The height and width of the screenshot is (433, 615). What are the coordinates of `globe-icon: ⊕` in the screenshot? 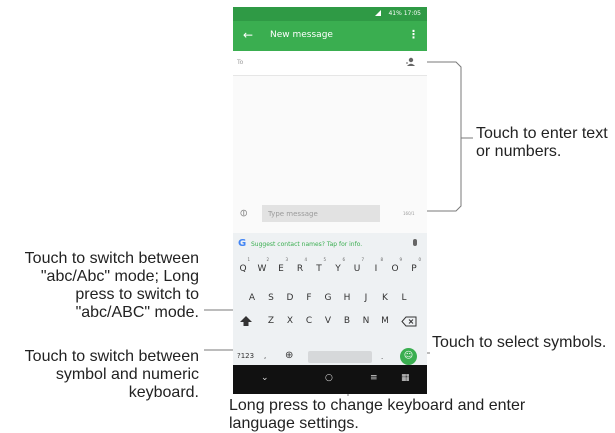 It's located at (289, 355).